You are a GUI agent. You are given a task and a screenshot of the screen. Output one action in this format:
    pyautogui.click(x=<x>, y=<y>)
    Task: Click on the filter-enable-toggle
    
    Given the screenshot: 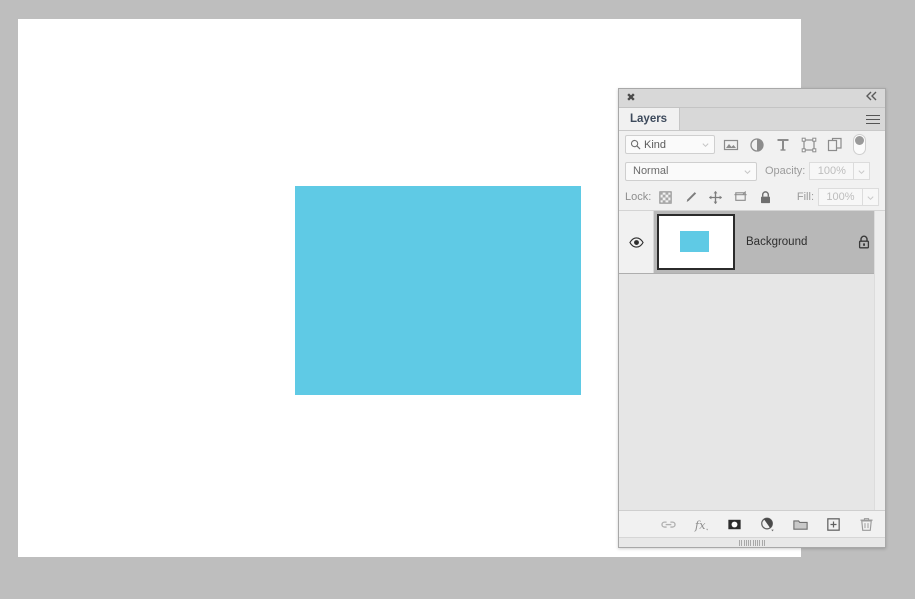 What is the action you would take?
    pyautogui.click(x=859, y=144)
    